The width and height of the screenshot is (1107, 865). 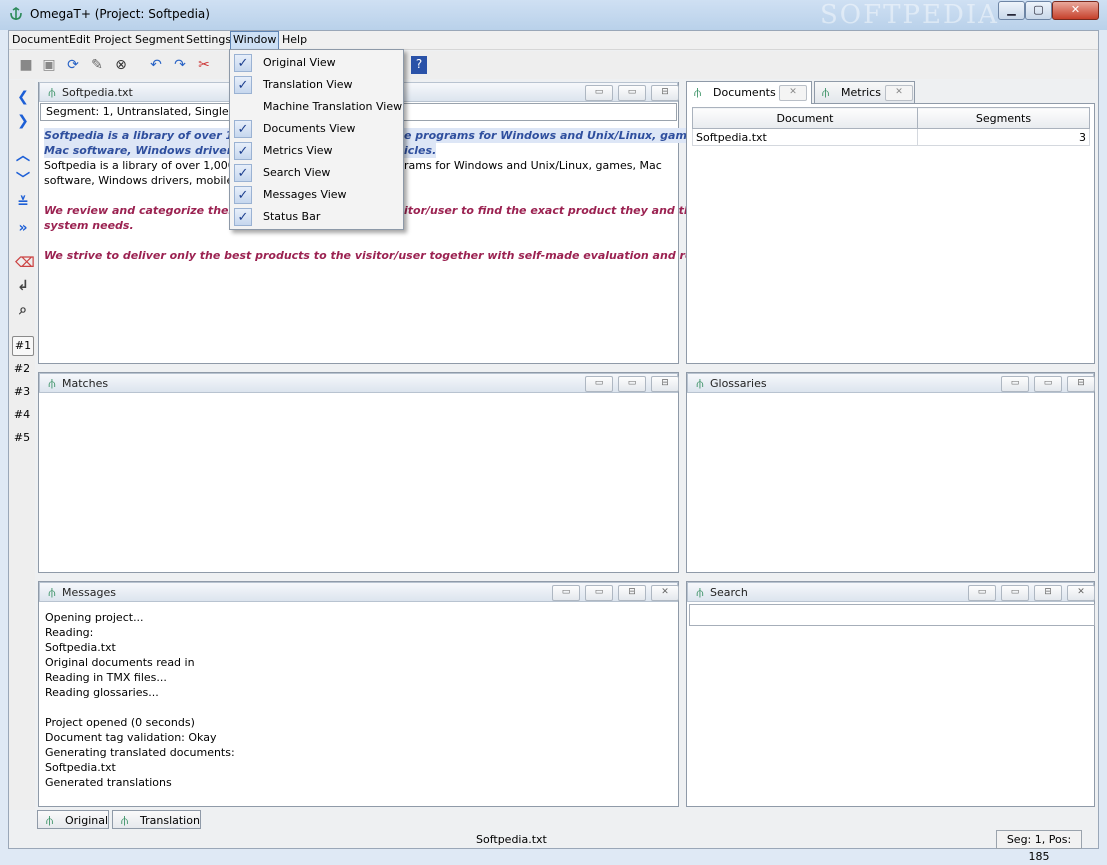 What do you see at coordinates (22, 415) in the screenshot?
I see `nav-match-4: #4` at bounding box center [22, 415].